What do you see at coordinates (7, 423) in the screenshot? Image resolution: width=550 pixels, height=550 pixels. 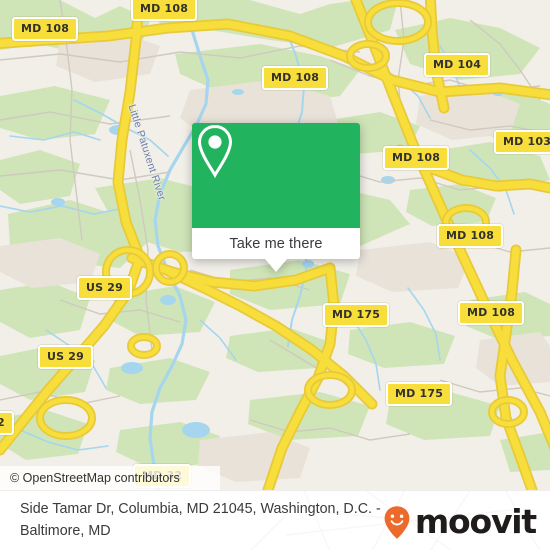 I see `road-label-md32-clipped: 2` at bounding box center [7, 423].